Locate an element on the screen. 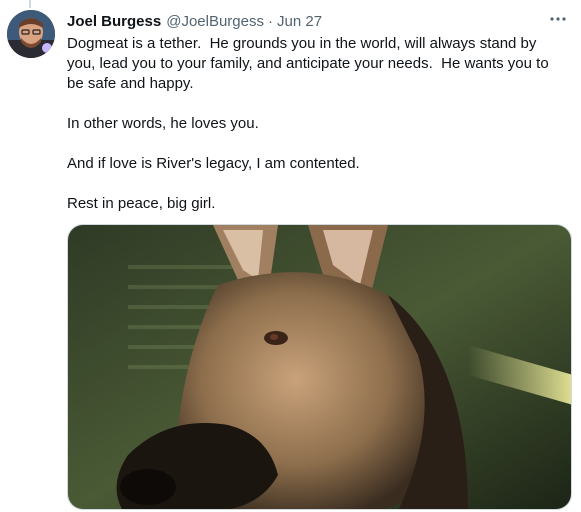  author-handle: @JoelBurgess is located at coordinates (215, 21).